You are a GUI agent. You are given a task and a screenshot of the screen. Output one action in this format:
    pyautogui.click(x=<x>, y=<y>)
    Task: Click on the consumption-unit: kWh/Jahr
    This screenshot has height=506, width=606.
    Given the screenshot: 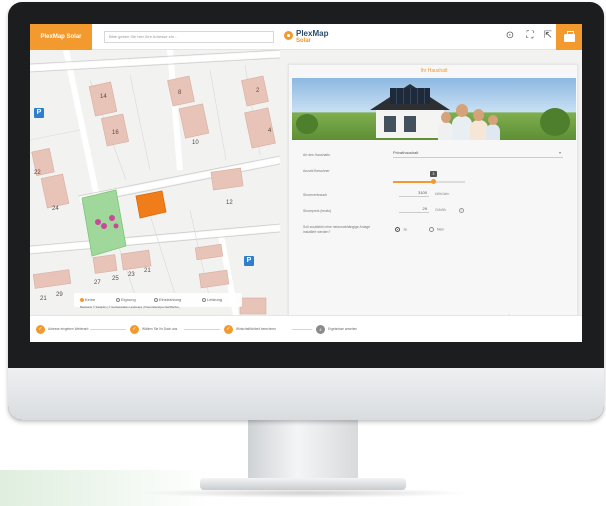 What is the action you would take?
    pyautogui.click(x=442, y=194)
    